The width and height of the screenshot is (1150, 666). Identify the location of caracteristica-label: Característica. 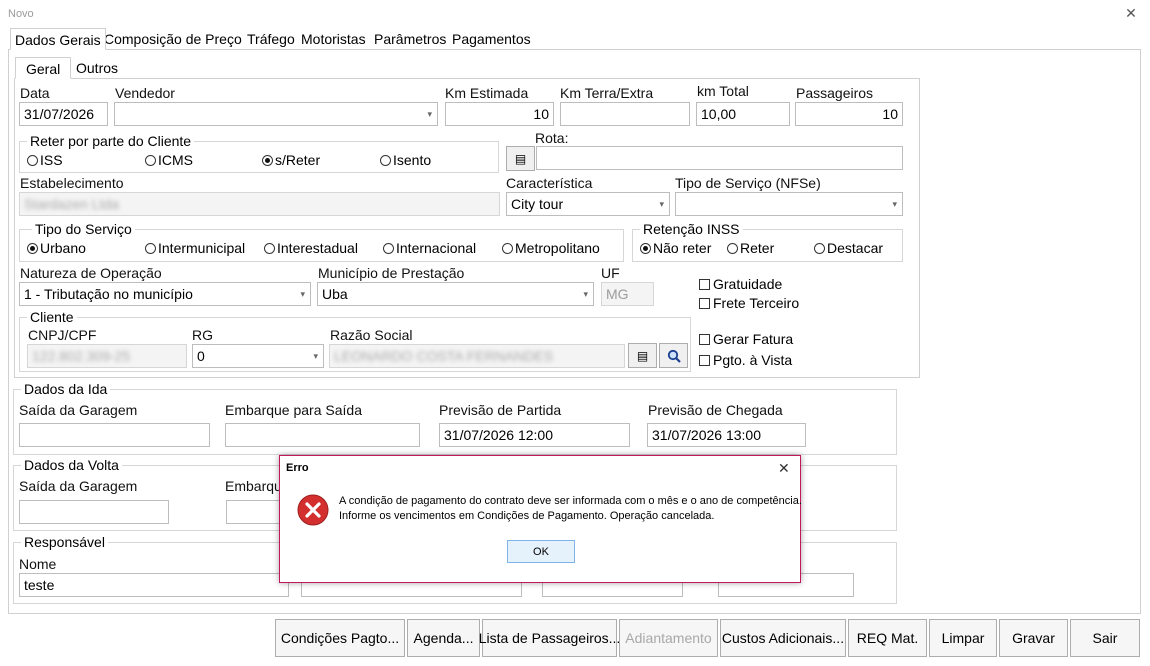
(549, 183).